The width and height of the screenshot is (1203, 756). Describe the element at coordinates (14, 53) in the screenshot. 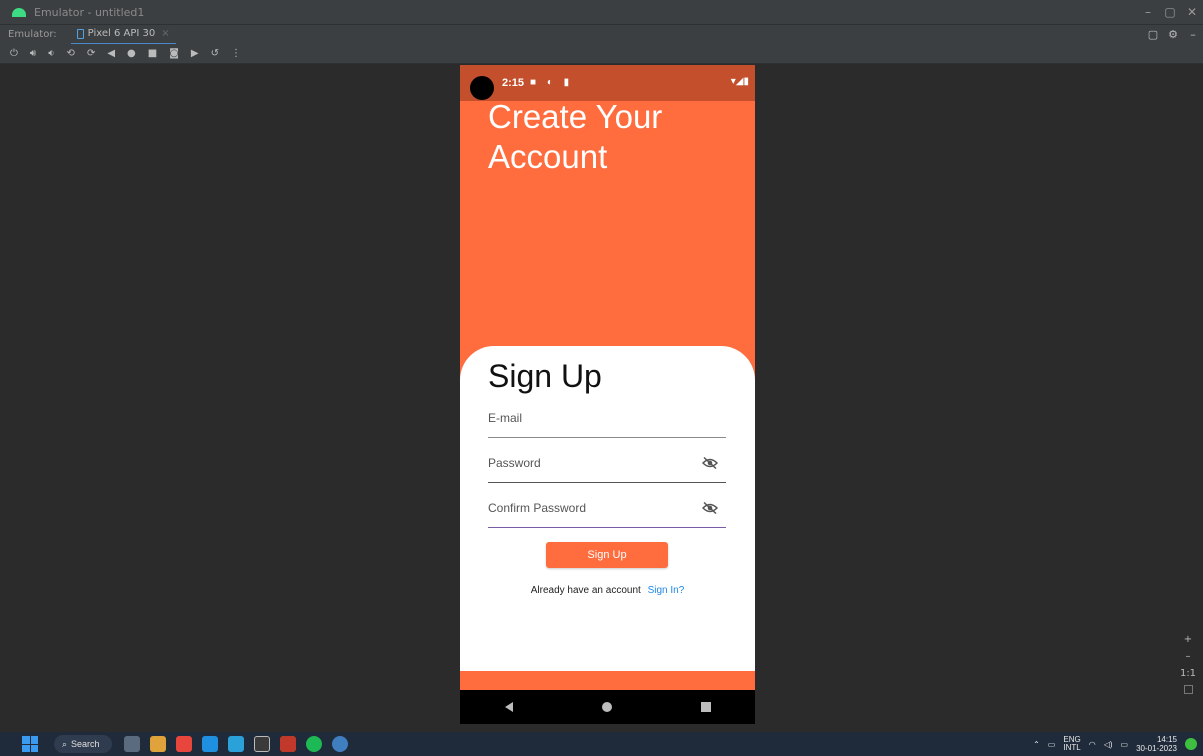

I see `power-icon: ⏻` at that location.